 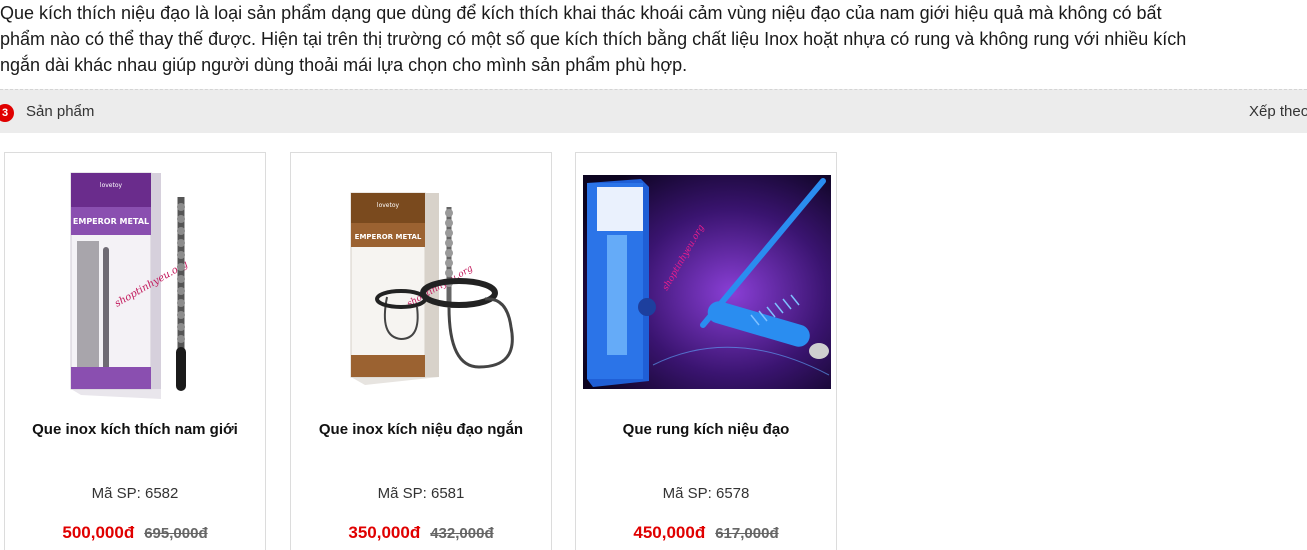 I want to click on product-price: 450,000đ 617,000đ, so click(x=706, y=533).